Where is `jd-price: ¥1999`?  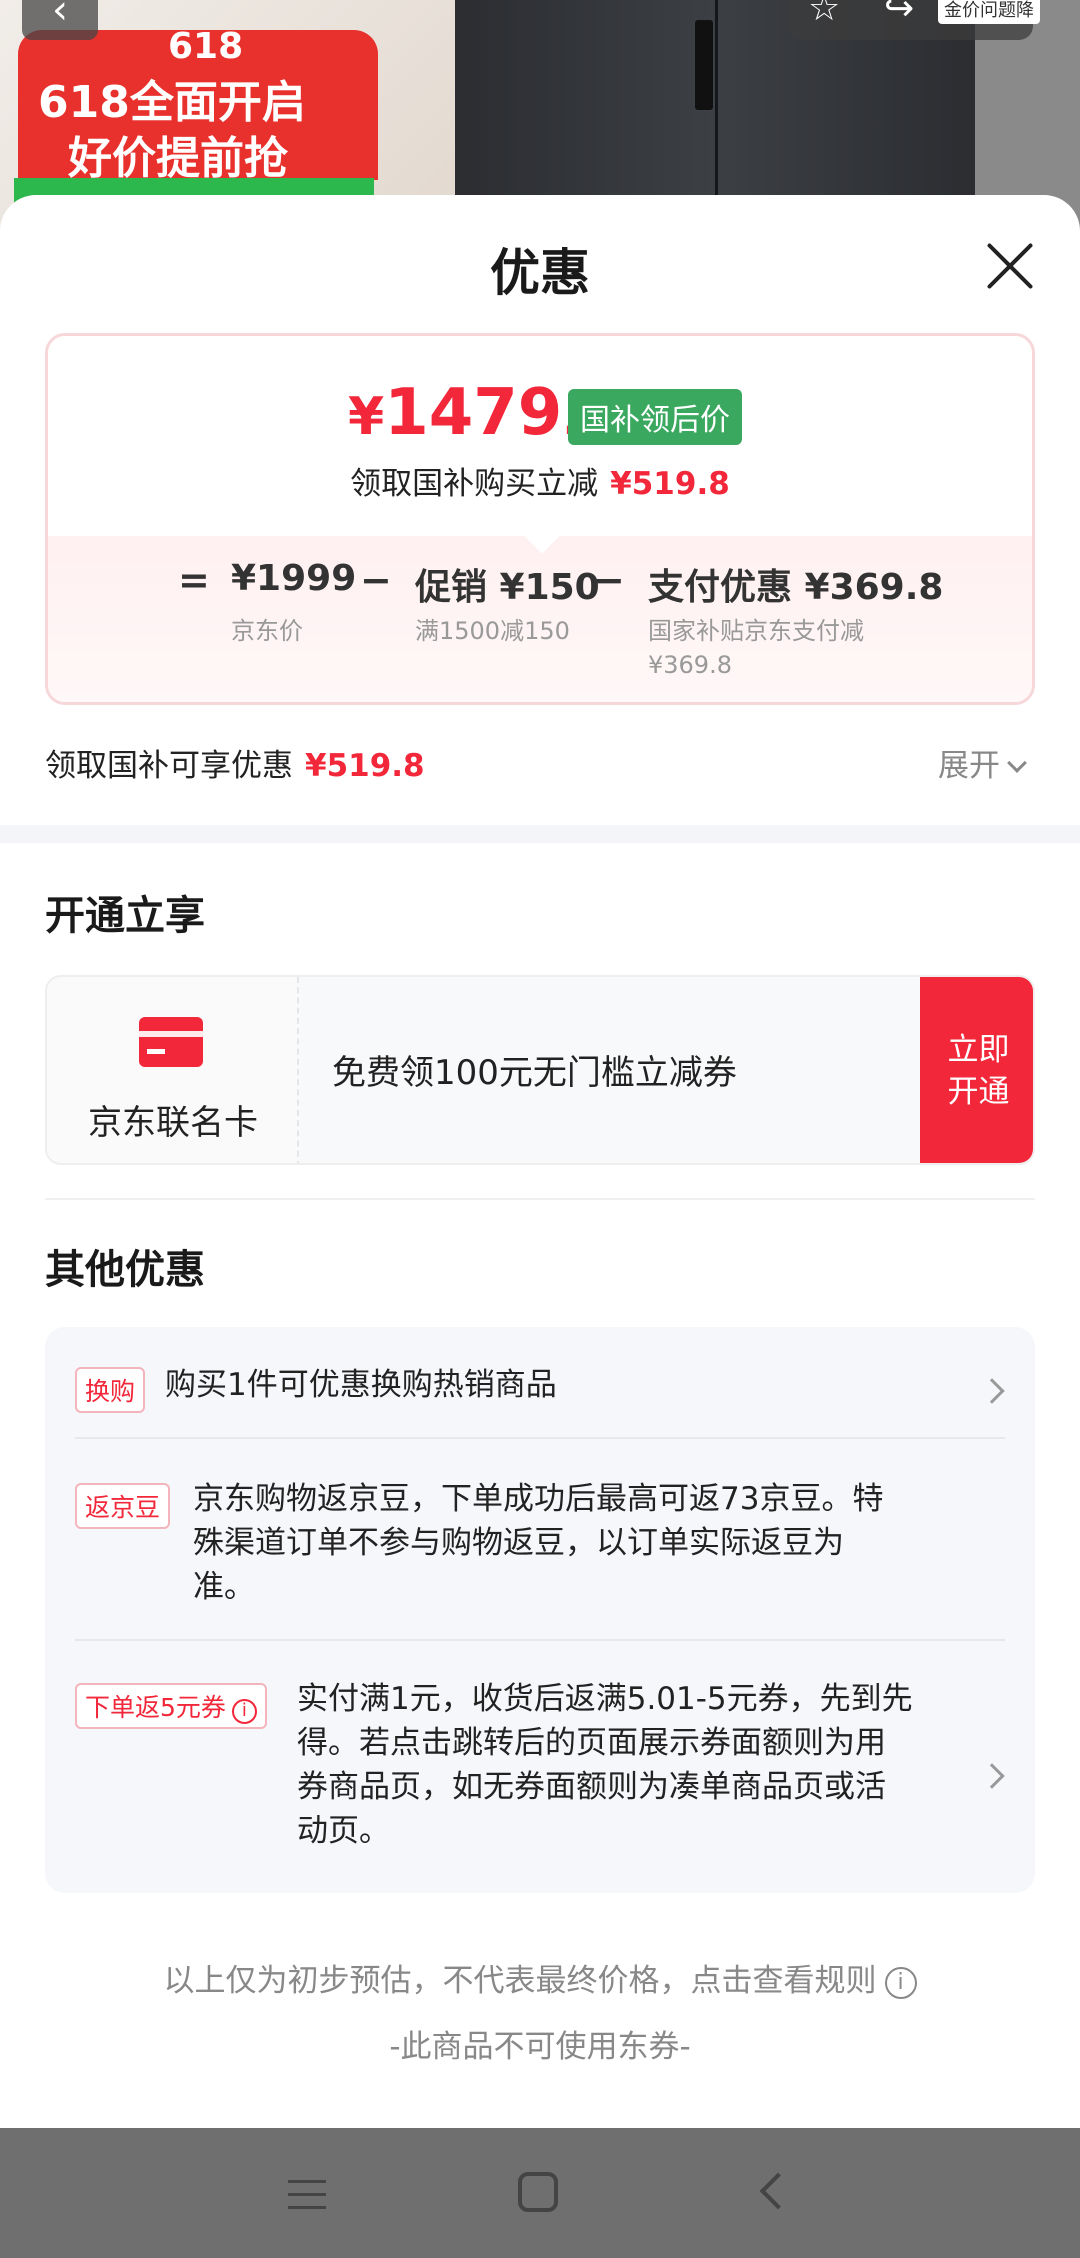
jd-price: ¥1999 is located at coordinates (294, 578).